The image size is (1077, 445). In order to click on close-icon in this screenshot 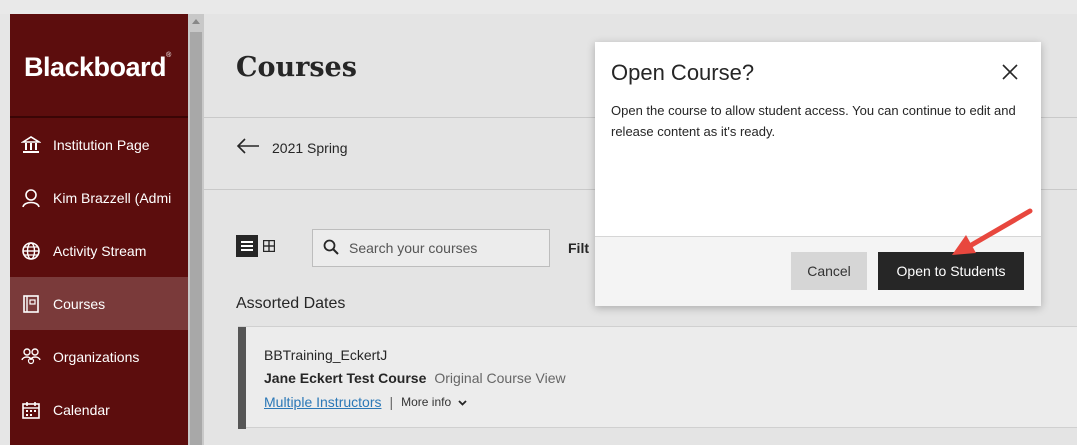, I will do `click(1010, 72)`.